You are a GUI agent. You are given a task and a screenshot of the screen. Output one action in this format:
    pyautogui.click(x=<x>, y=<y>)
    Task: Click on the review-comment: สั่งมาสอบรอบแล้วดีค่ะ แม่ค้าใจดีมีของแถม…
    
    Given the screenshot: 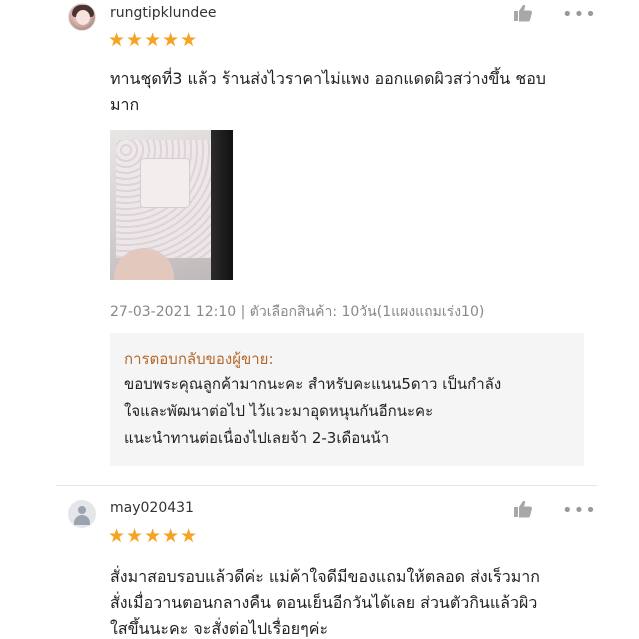 What is the action you would take?
    pyautogui.click(x=350, y=601)
    